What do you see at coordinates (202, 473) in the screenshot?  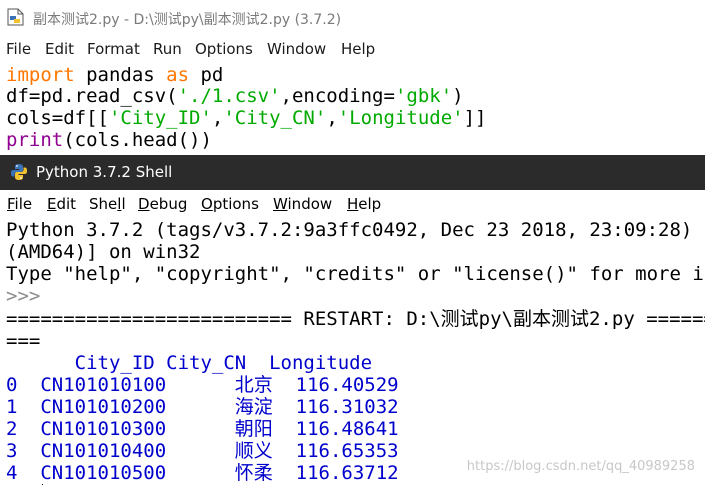 I see `dataframe-row: 4 CN101010500 怀柔 116.63712` at bounding box center [202, 473].